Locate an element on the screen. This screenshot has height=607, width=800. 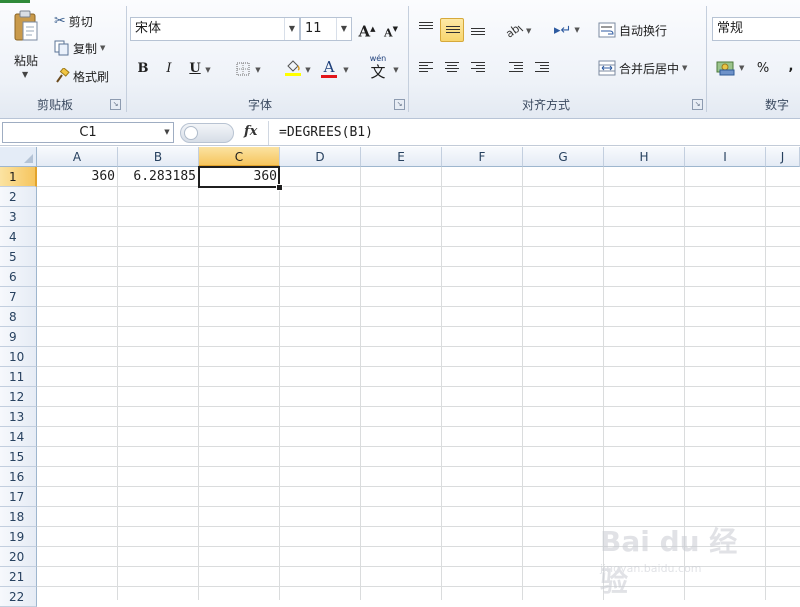
wrap-text-icon is located at coordinates (607, 30).